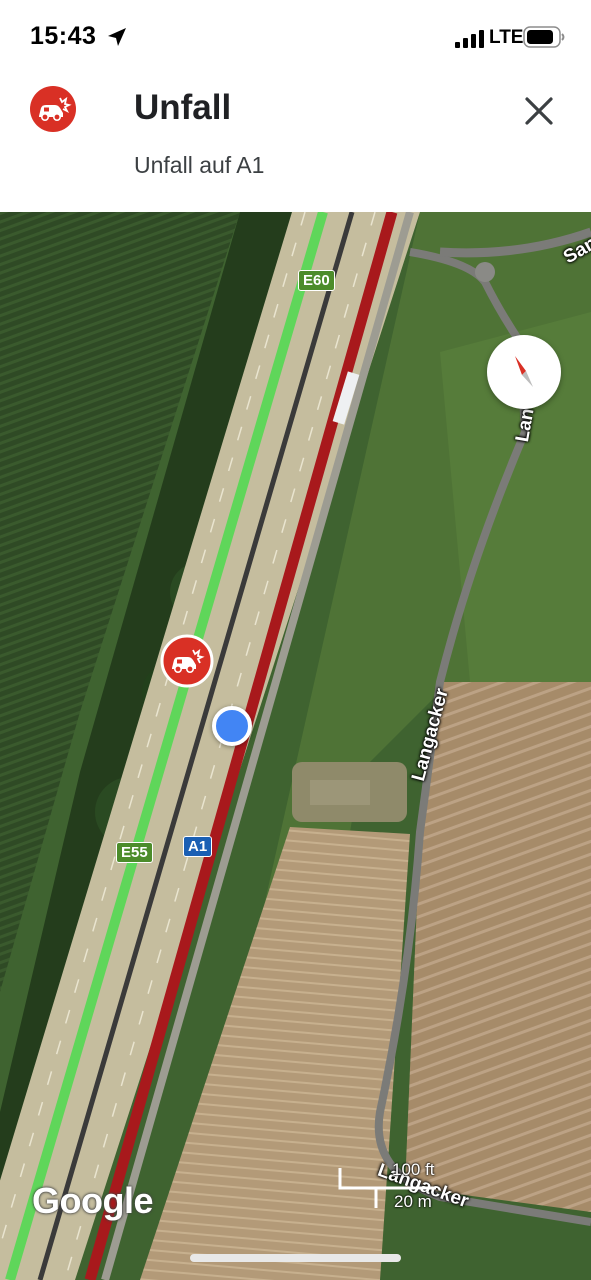 This screenshot has width=591, height=1280. What do you see at coordinates (544, 37) in the screenshot?
I see `battery-icon` at bounding box center [544, 37].